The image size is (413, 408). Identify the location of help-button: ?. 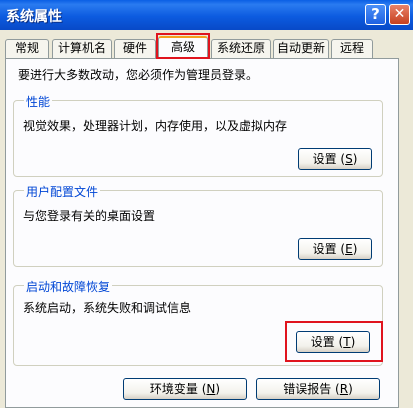
(375, 14).